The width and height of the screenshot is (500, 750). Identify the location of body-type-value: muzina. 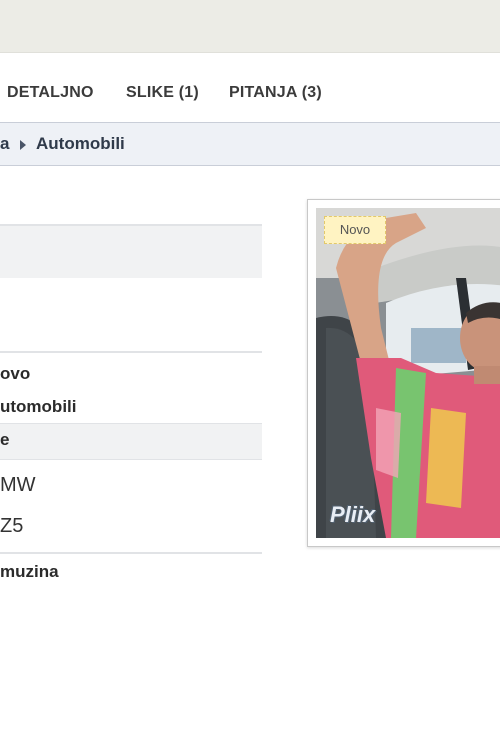
(29, 571).